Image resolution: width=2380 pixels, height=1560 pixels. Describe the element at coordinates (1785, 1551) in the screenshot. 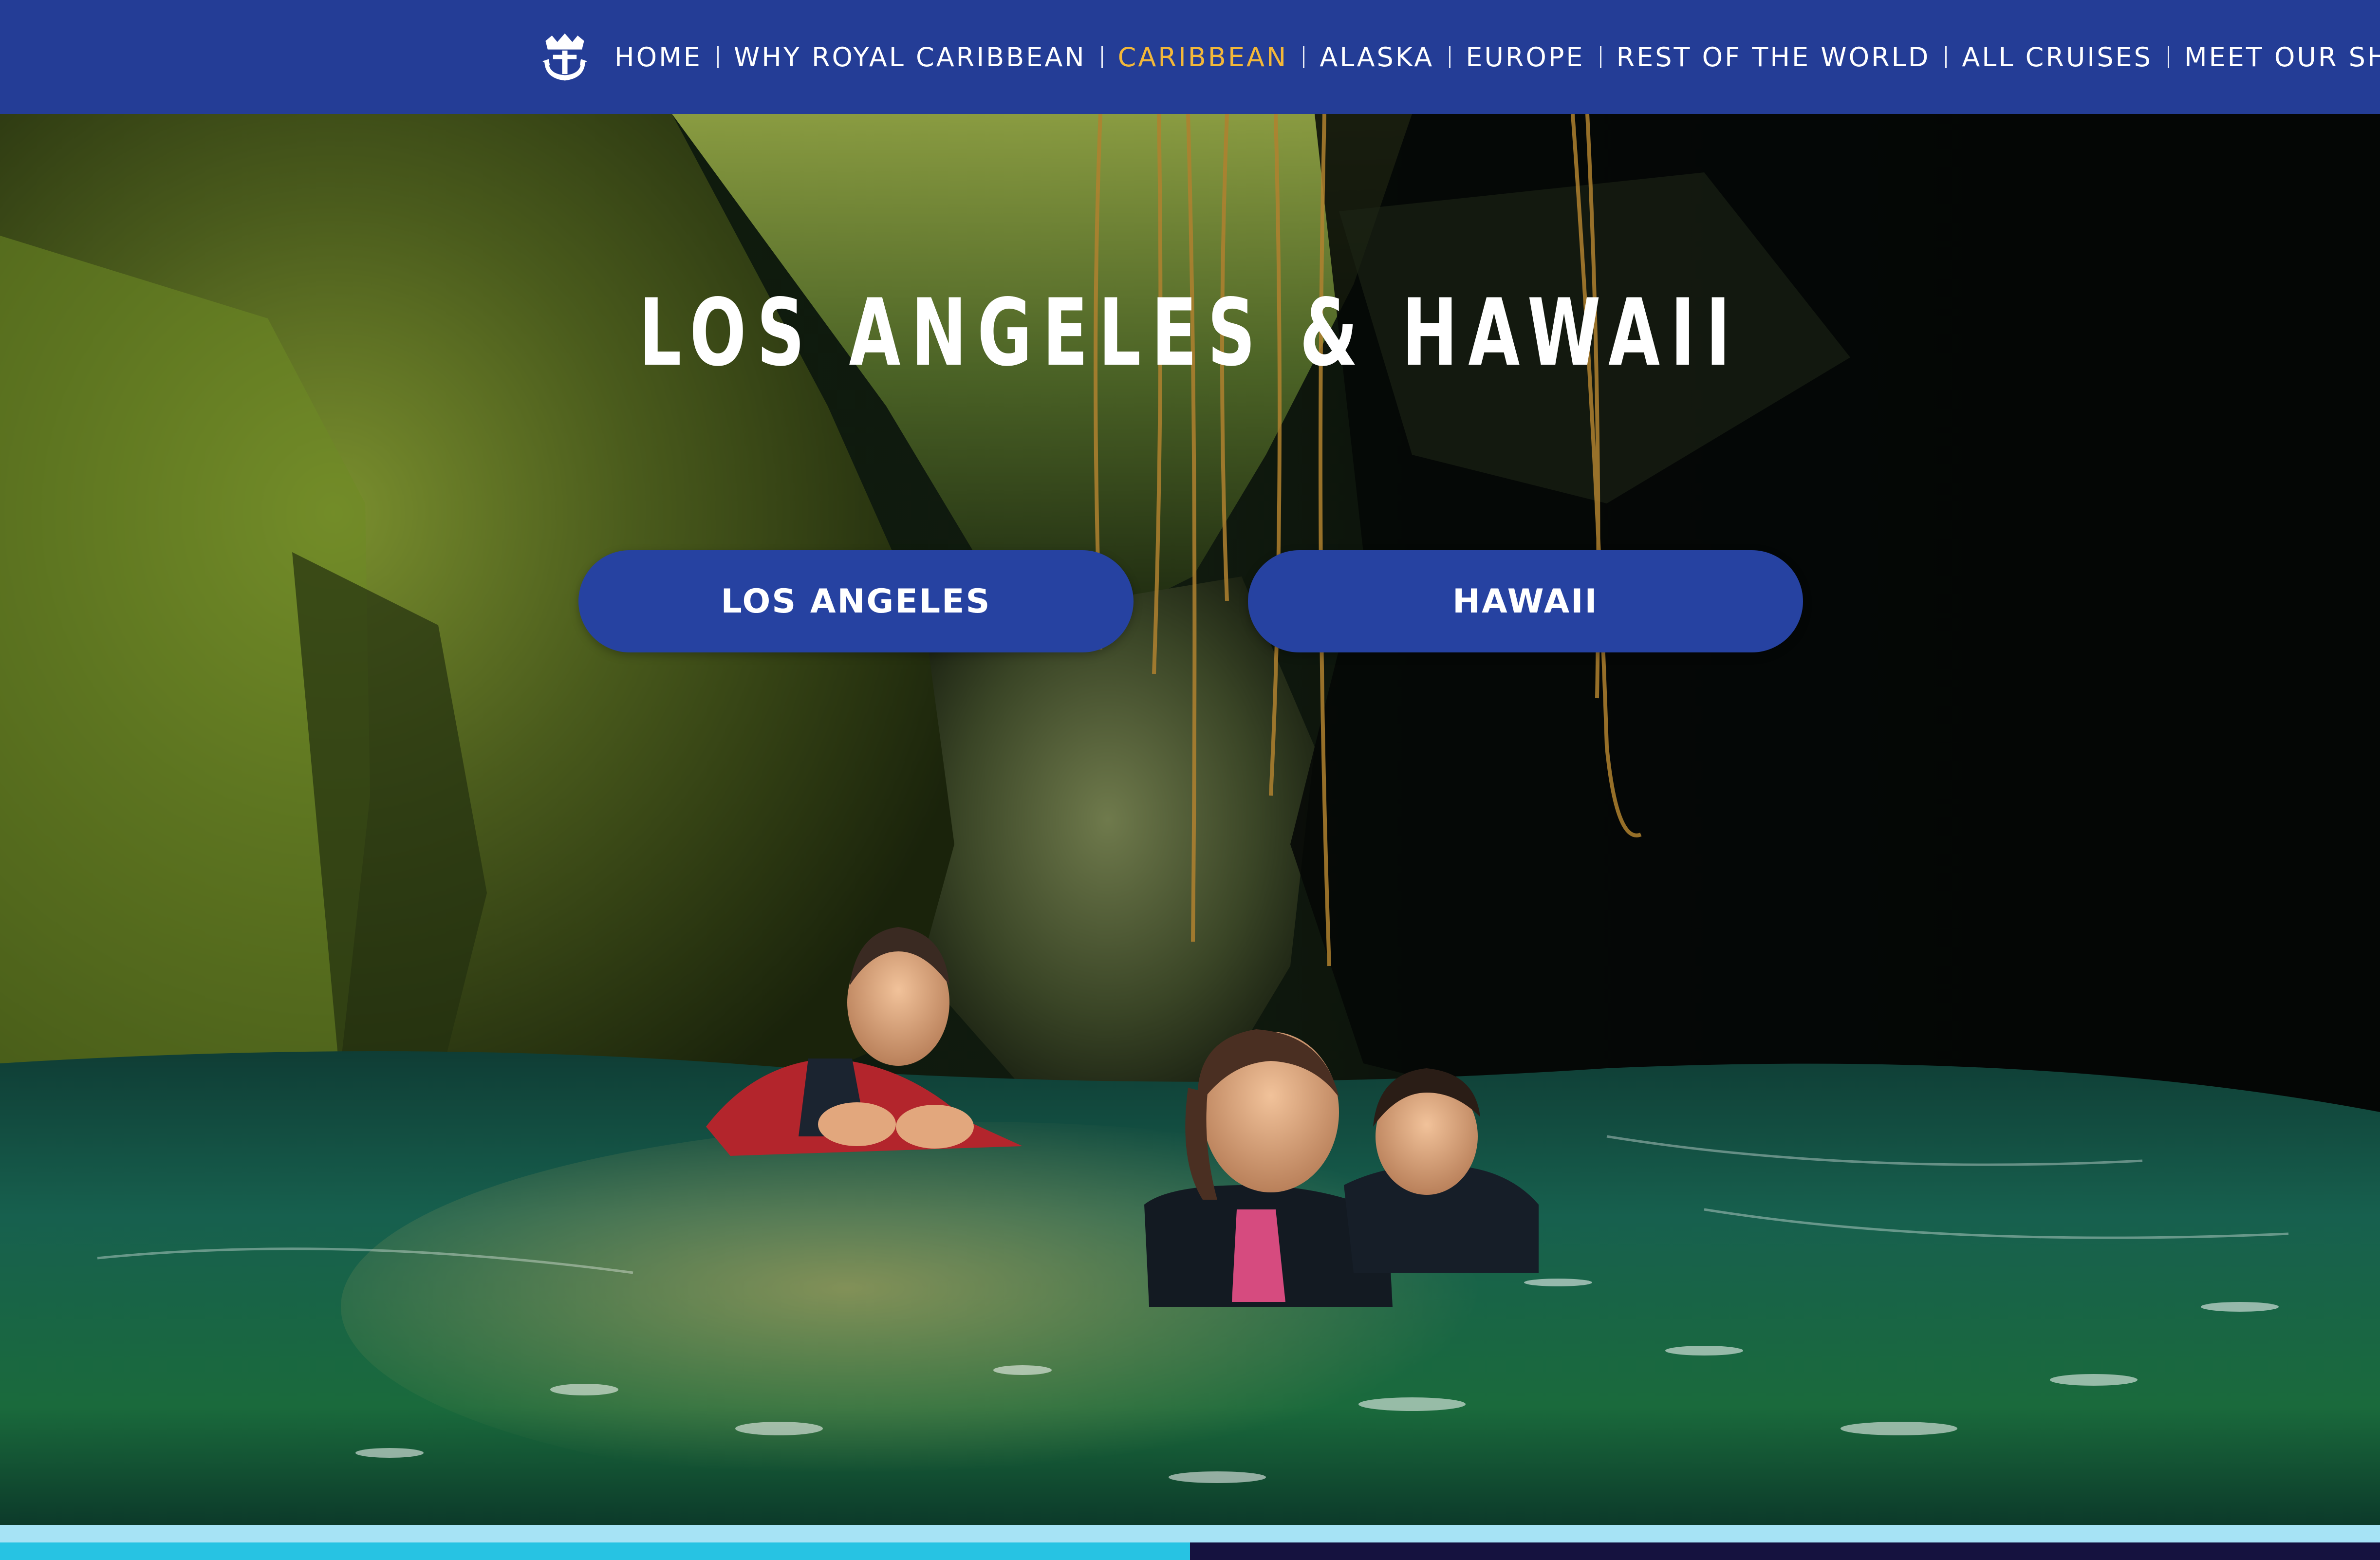

I see `strip-navy-band` at that location.